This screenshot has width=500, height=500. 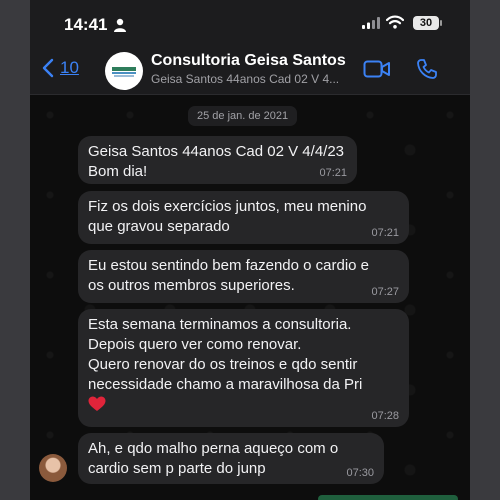 What do you see at coordinates (427, 69) in the screenshot?
I see `phone-call-icon` at bounding box center [427, 69].